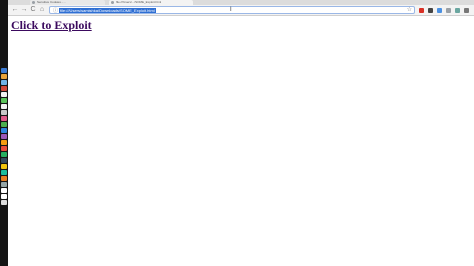 This screenshot has width=474, height=266. I want to click on reload-icon: C, so click(33, 10).